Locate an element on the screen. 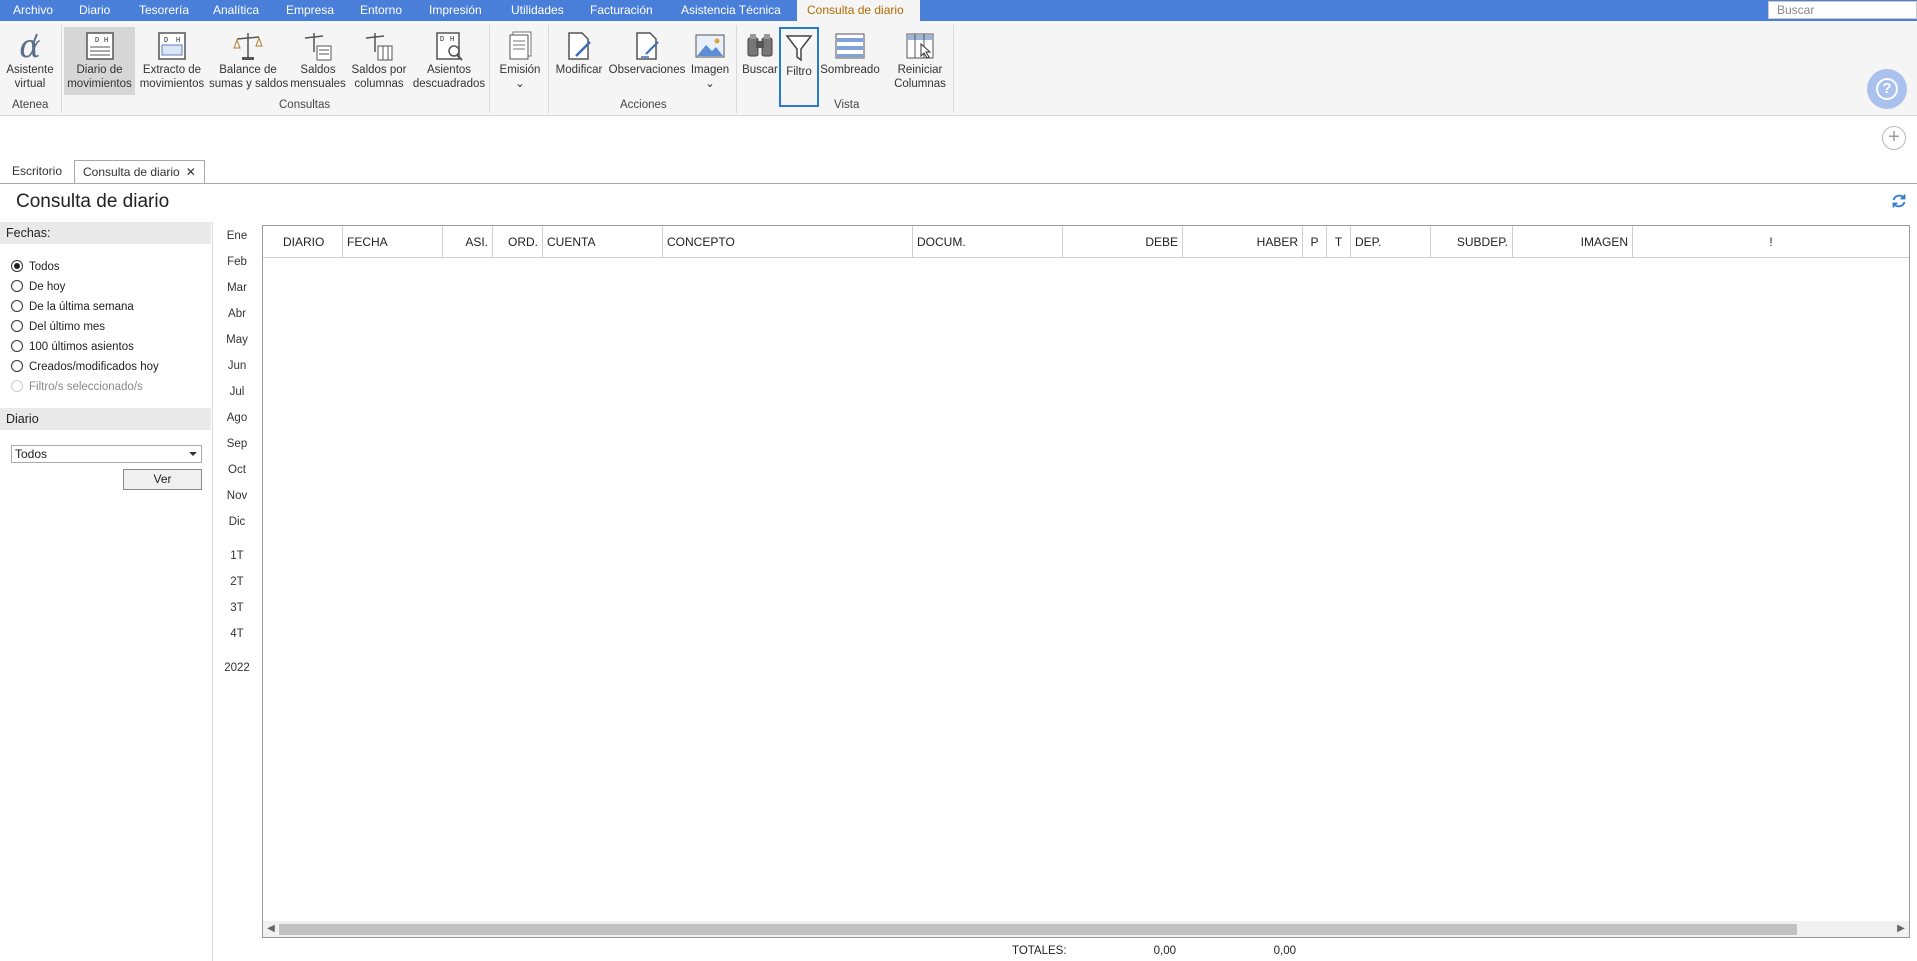 The width and height of the screenshot is (1917, 961). month-oct: Oct is located at coordinates (237, 470).